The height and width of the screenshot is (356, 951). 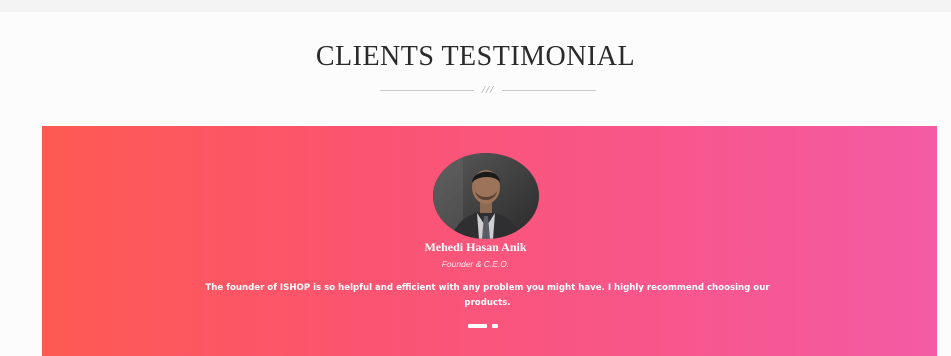 What do you see at coordinates (549, 90) in the screenshot?
I see `divider-line-right` at bounding box center [549, 90].